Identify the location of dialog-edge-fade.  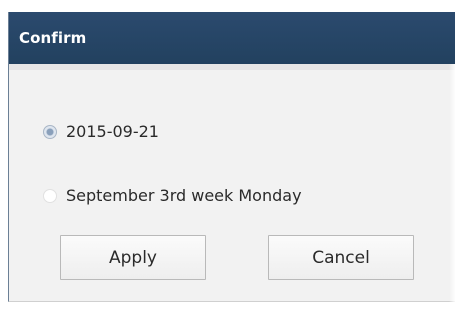
(452, 183).